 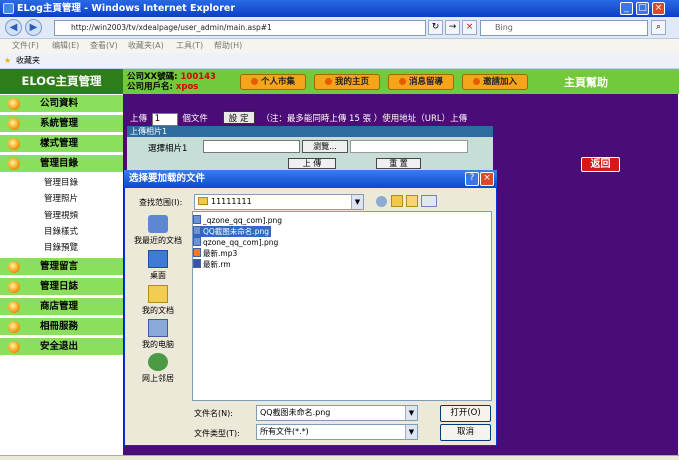 What do you see at coordinates (146, 46) in the screenshot?
I see `menu-favorites: 收藏夹(A)` at bounding box center [146, 46].